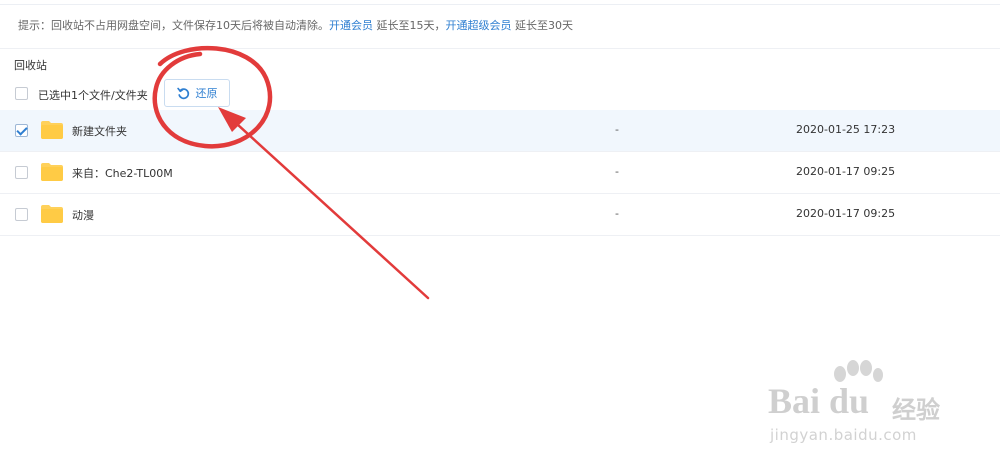  I want to click on tip-vip-suffix: 延长至15天，, so click(409, 25).